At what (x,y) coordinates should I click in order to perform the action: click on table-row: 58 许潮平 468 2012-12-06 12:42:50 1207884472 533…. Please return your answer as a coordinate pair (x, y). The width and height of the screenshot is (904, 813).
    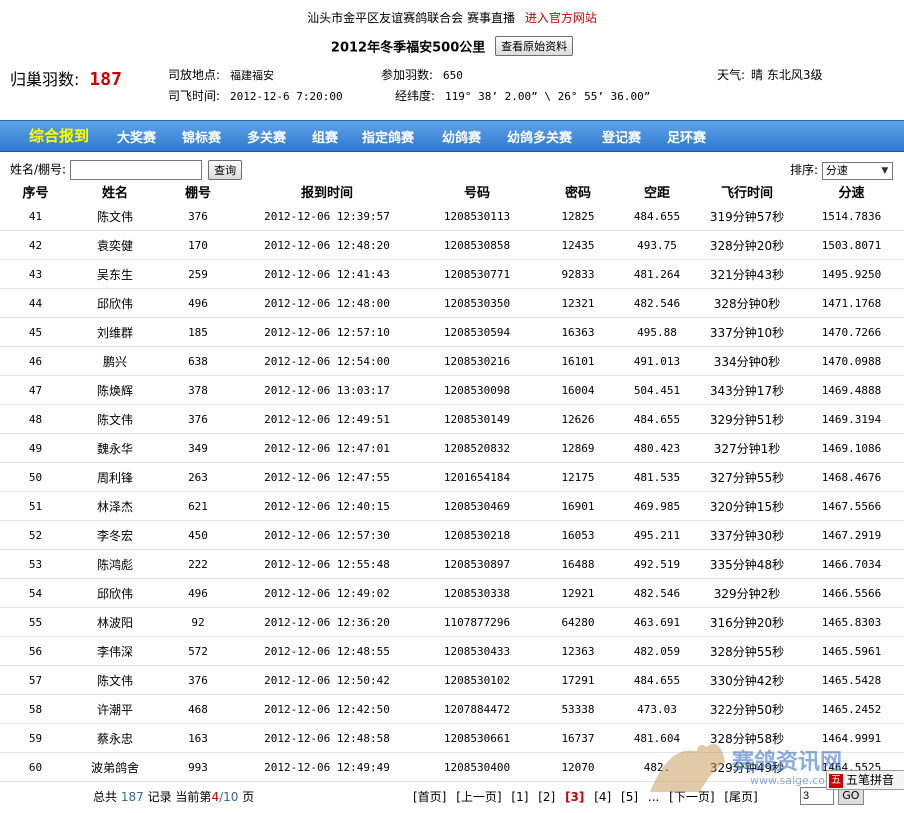
    Looking at the image, I should click on (452, 709).